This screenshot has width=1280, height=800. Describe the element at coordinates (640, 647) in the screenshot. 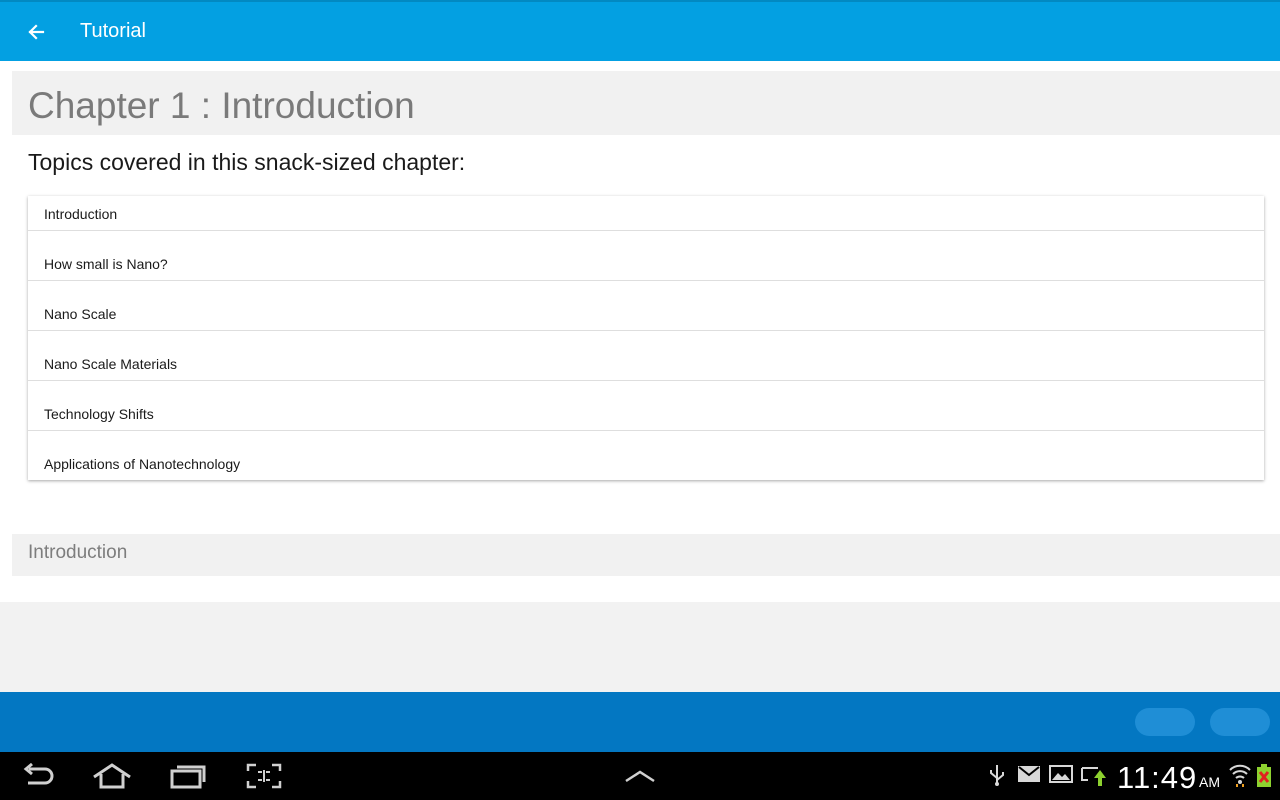

I see `content-footer-area` at that location.